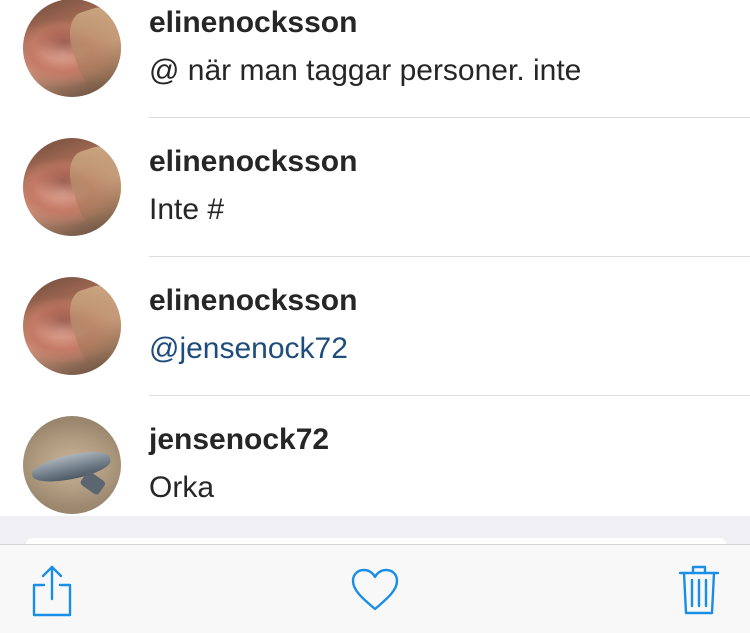  I want to click on comment-username: jensenock72, so click(239, 440).